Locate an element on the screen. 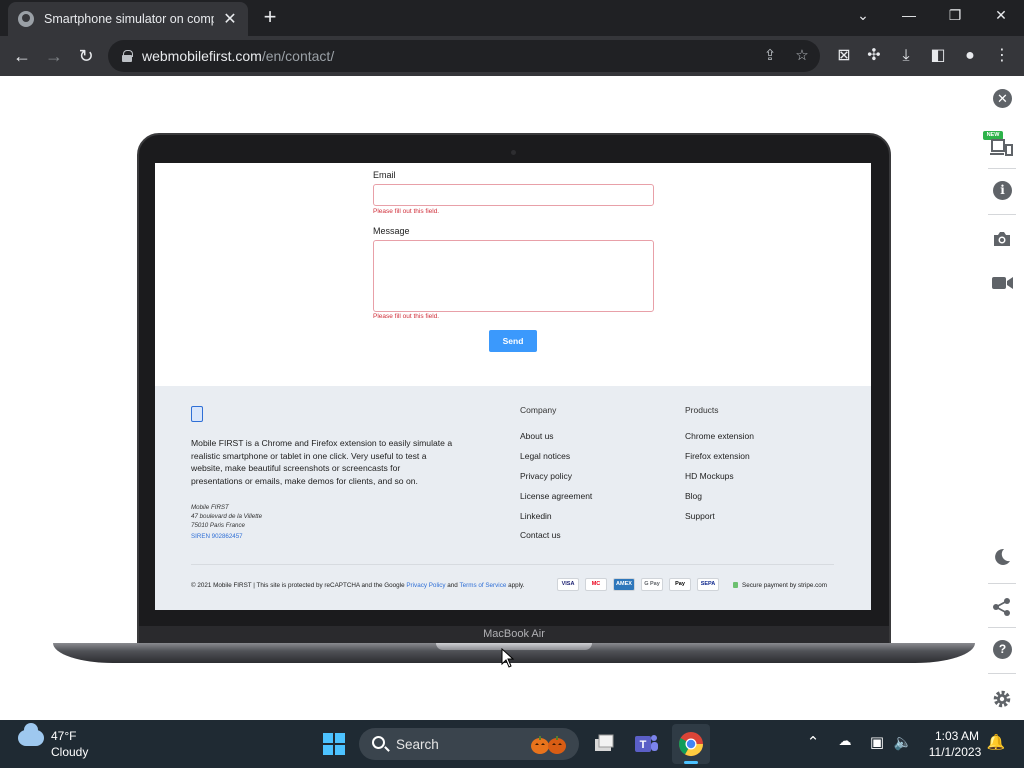 This screenshot has height=768, width=1024. notification-bell-icon: 🔔 is located at coordinates (996, 742).